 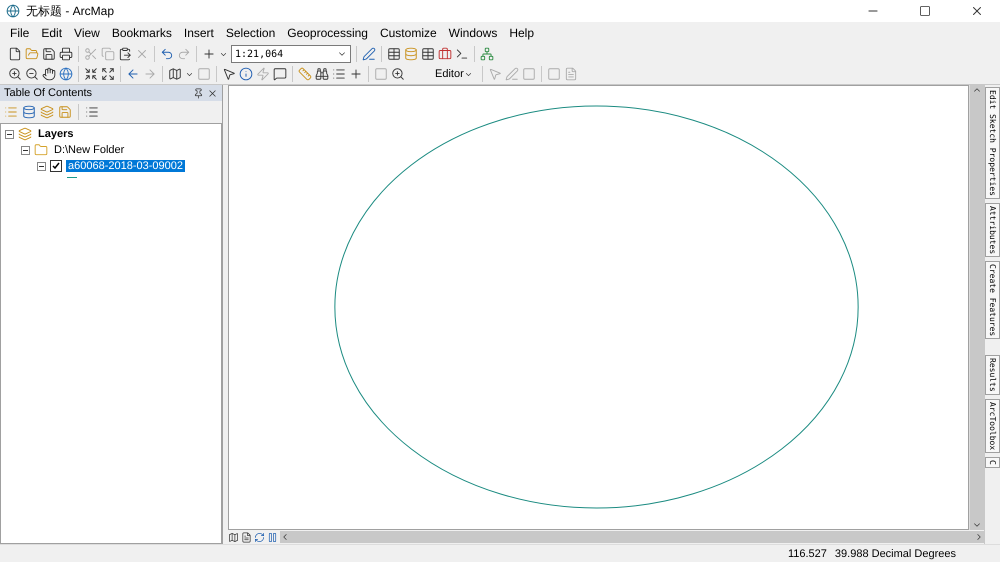 I want to click on window-title: 无标题 - ArcMap, so click(x=71, y=11).